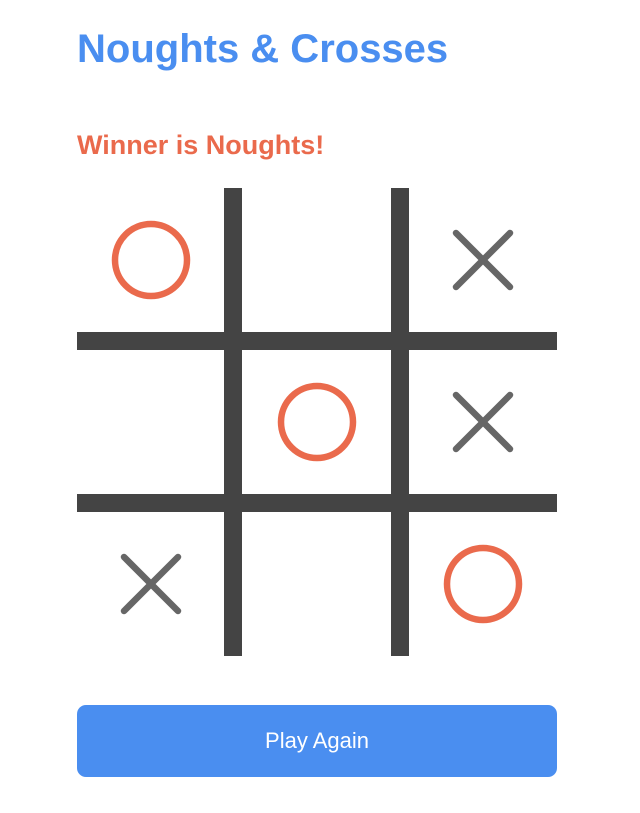 This screenshot has width=640, height=813. What do you see at coordinates (263, 49) in the screenshot?
I see `page-title: Noughts & Crosses` at bounding box center [263, 49].